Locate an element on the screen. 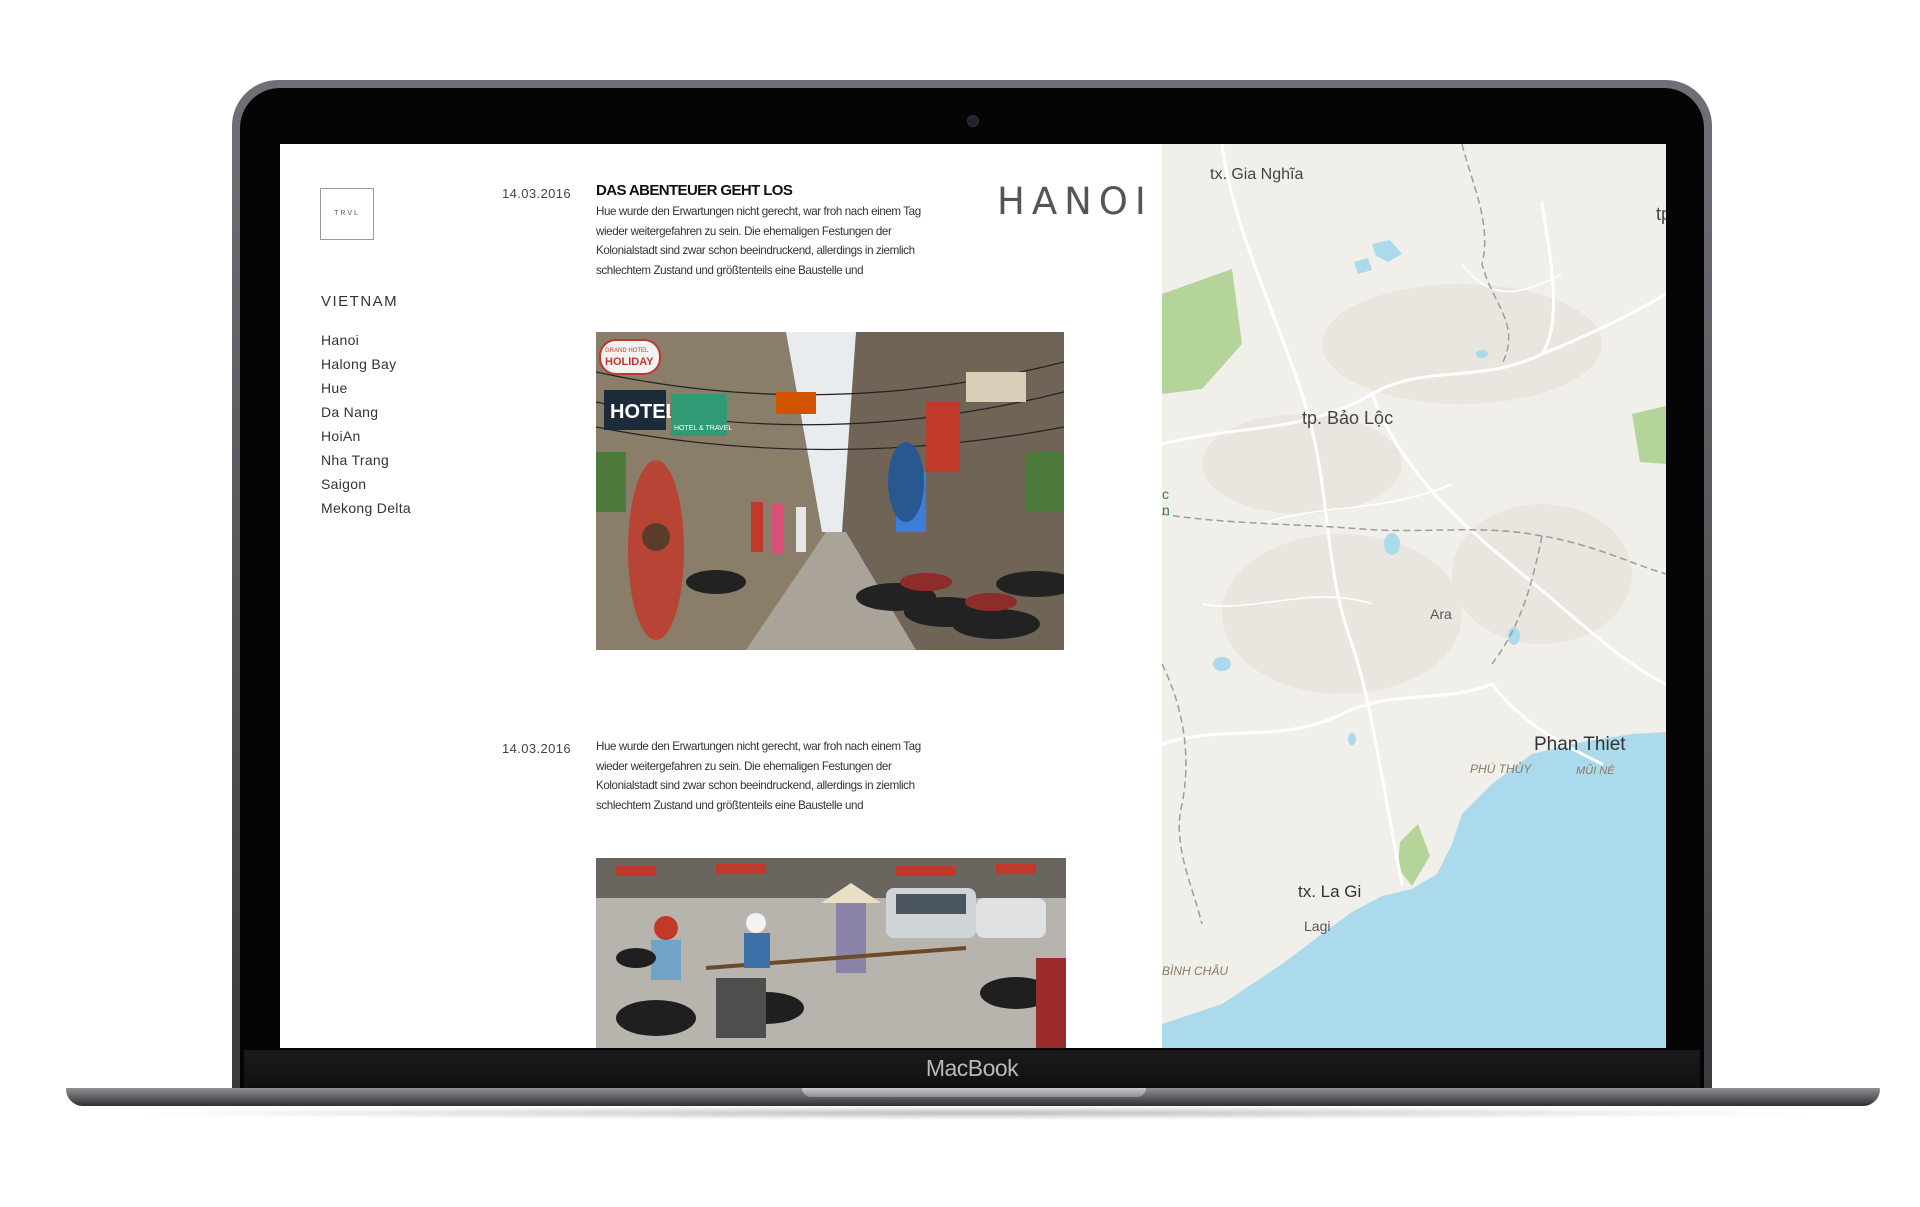 The width and height of the screenshot is (1920, 1207). map-label-edge: tp is located at coordinates (1661, 214).